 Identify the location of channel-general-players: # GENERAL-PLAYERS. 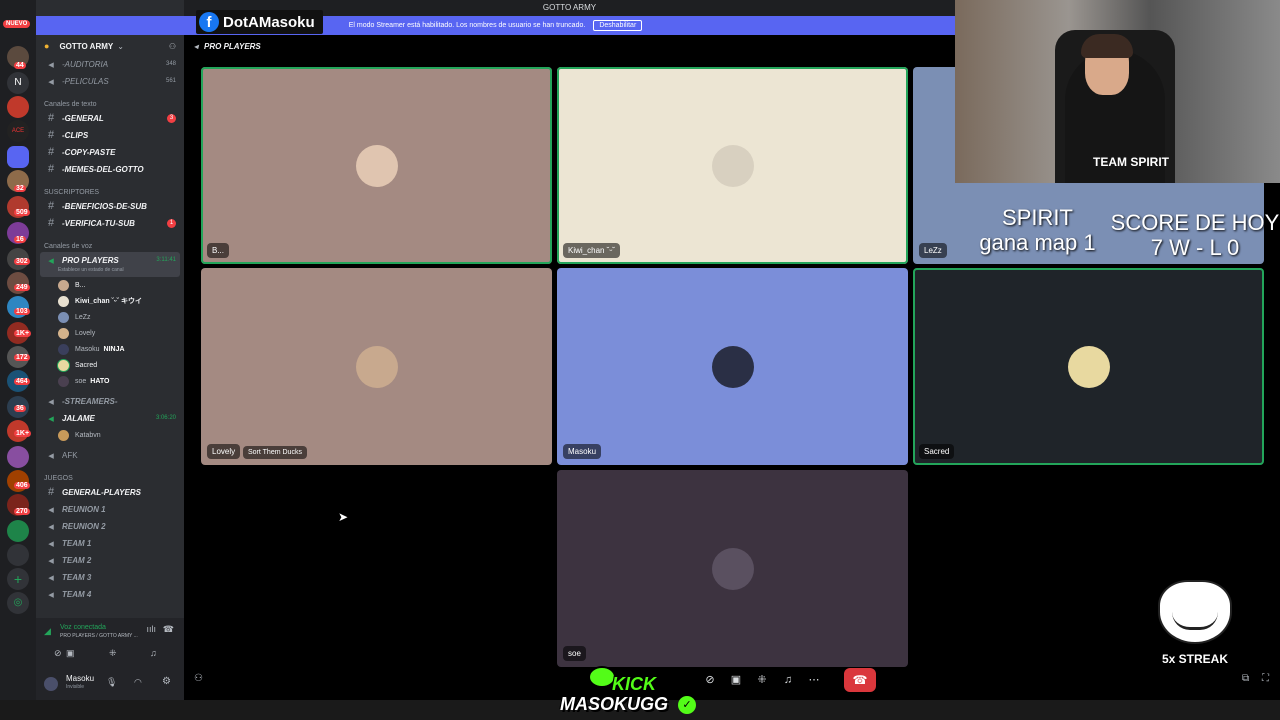
(110, 492).